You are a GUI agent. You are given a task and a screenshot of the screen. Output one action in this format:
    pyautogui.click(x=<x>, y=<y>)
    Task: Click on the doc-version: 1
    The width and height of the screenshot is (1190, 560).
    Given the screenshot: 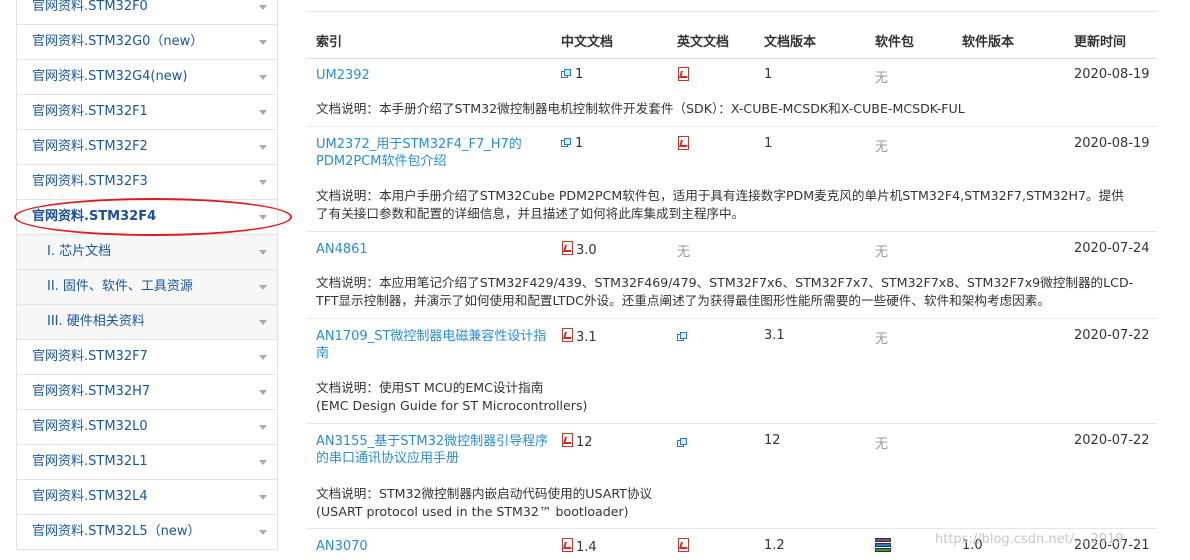 What is the action you would take?
    pyautogui.click(x=768, y=74)
    